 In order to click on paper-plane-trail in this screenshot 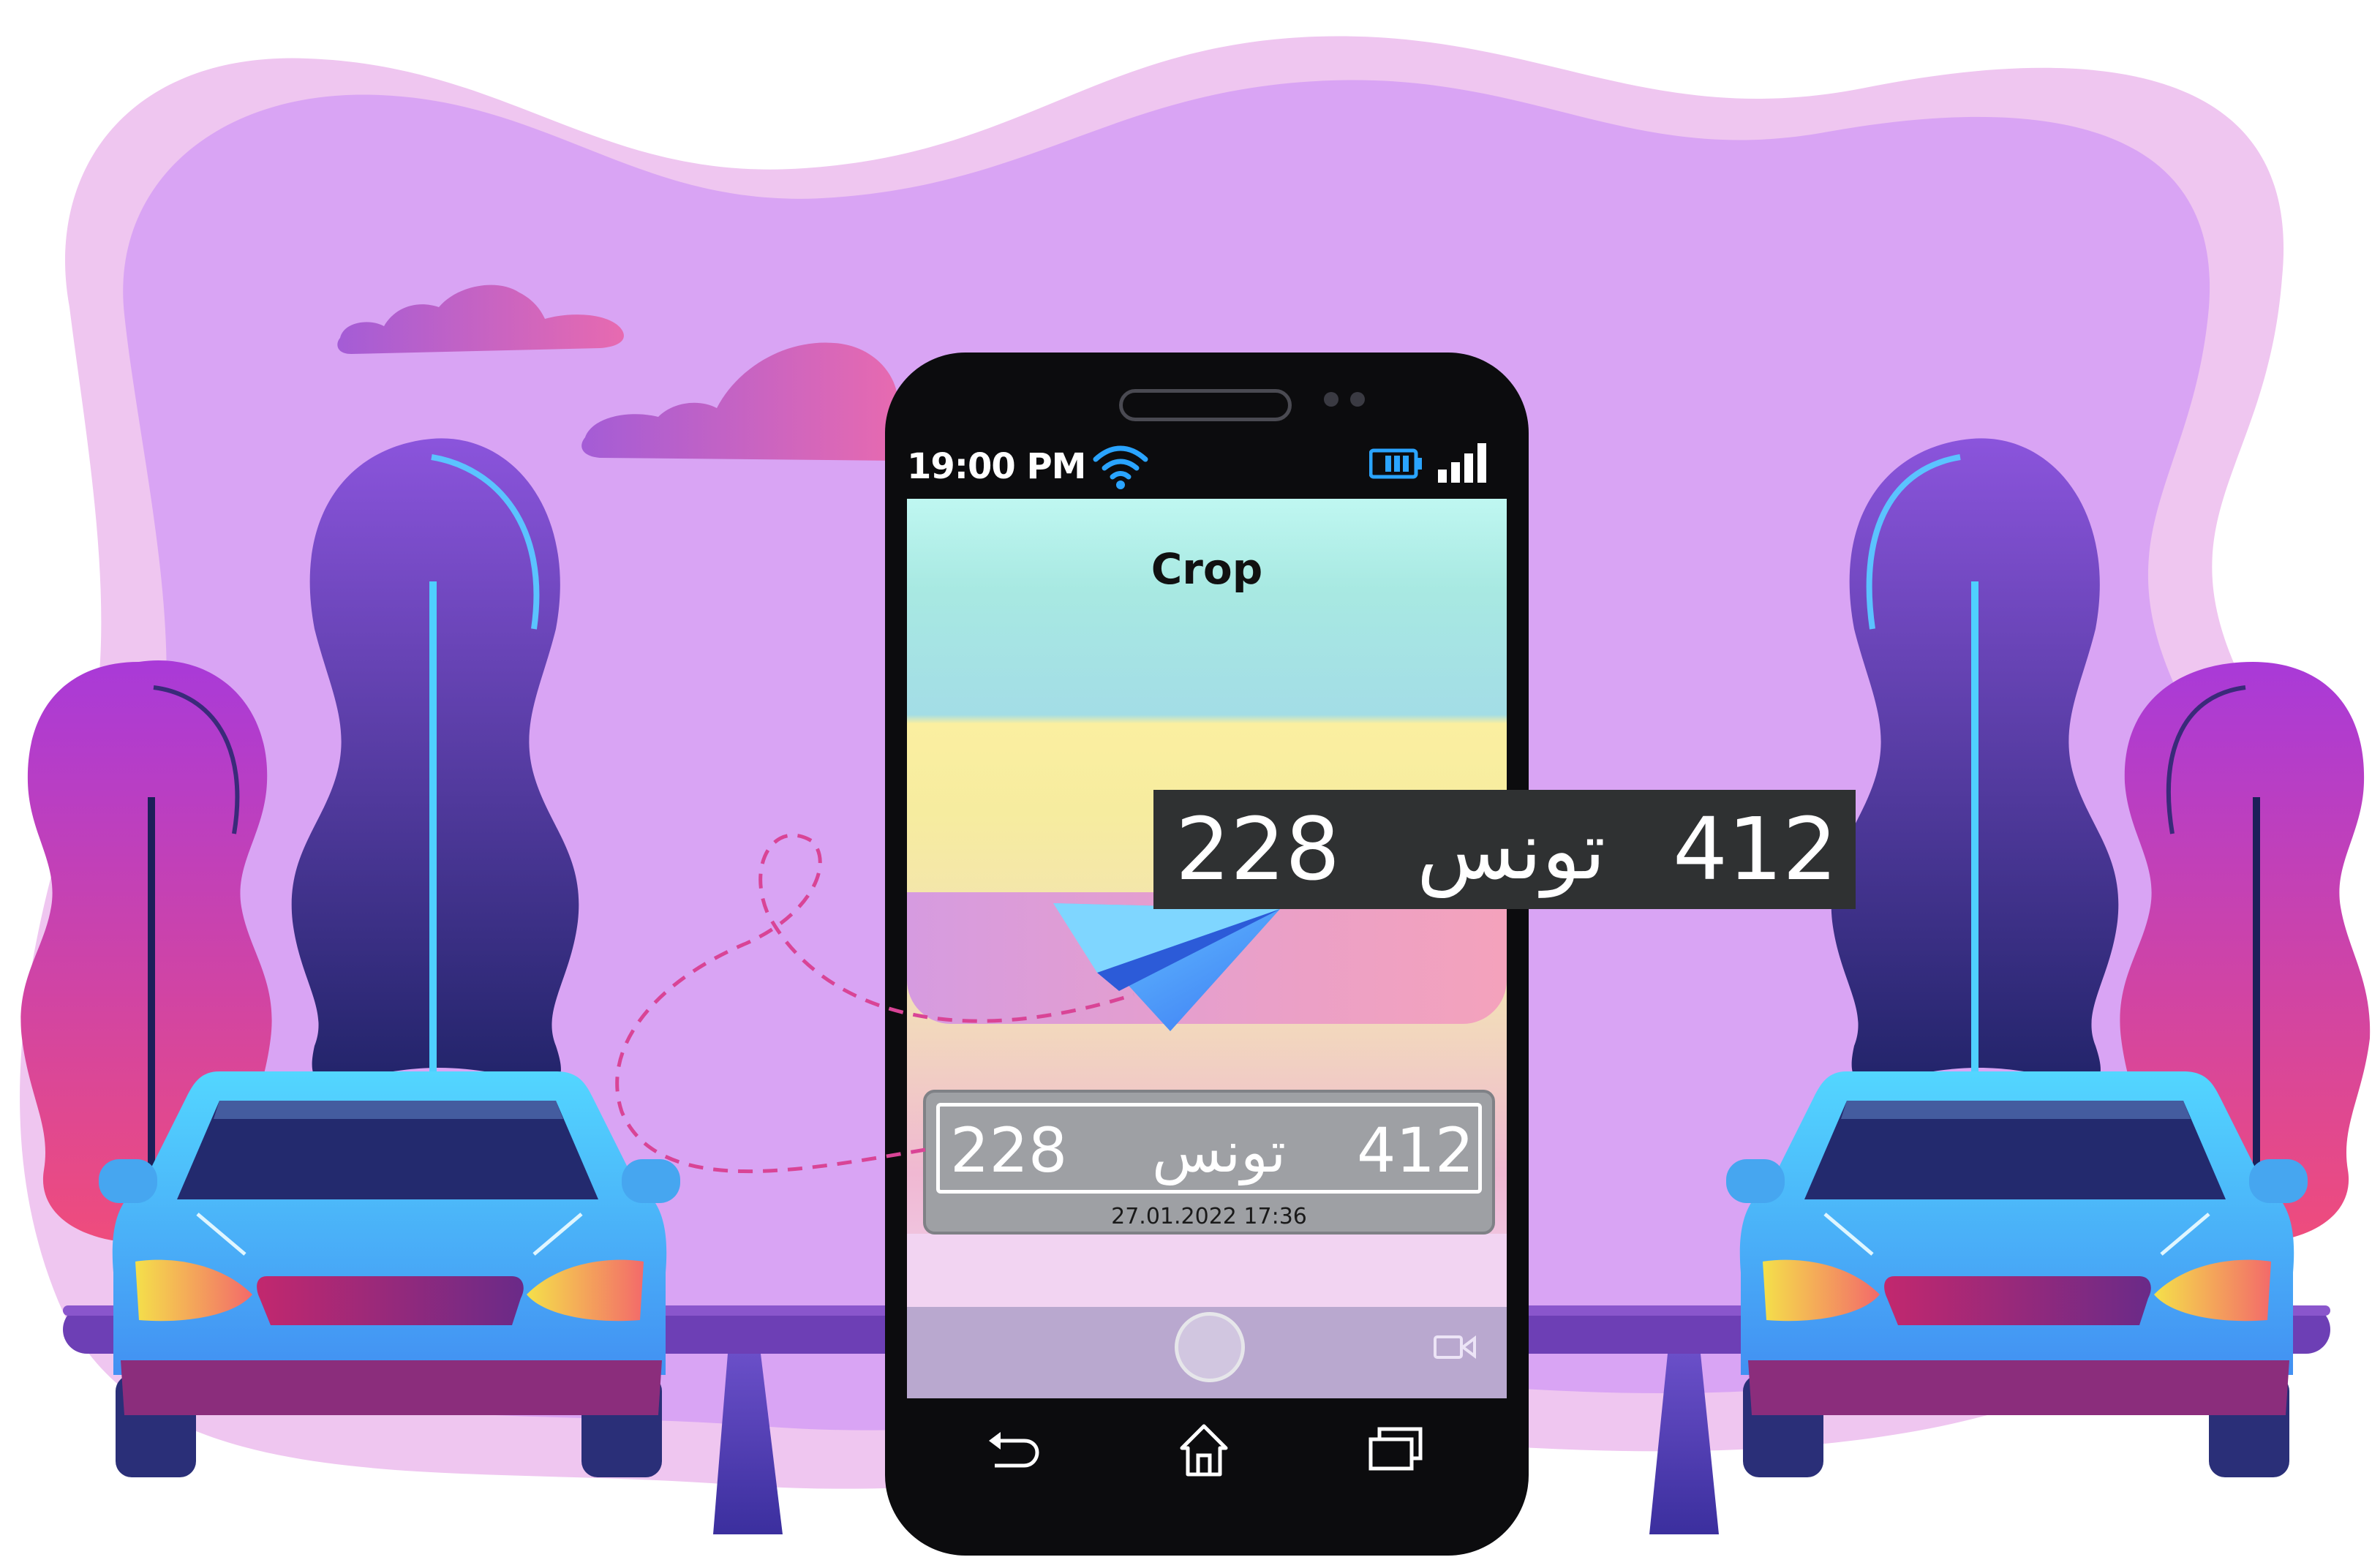, I will do `click(874, 1003)`.